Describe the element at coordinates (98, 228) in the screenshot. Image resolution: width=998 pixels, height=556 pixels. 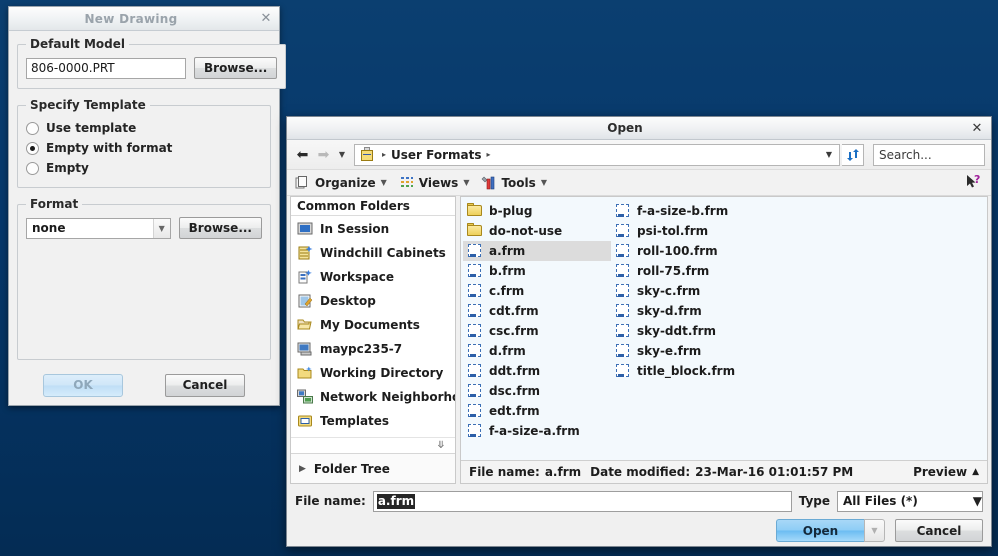
I see `format-select: none ▼` at that location.